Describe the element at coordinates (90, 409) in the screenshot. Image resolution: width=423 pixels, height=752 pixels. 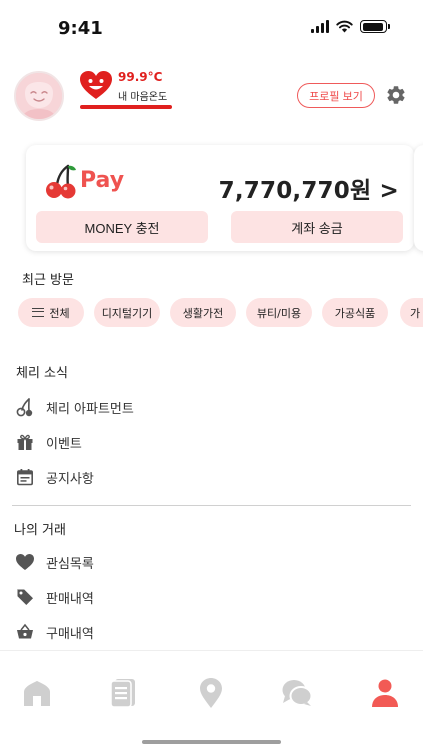
I see `list-item-label: 체리 아파트먼트` at that location.